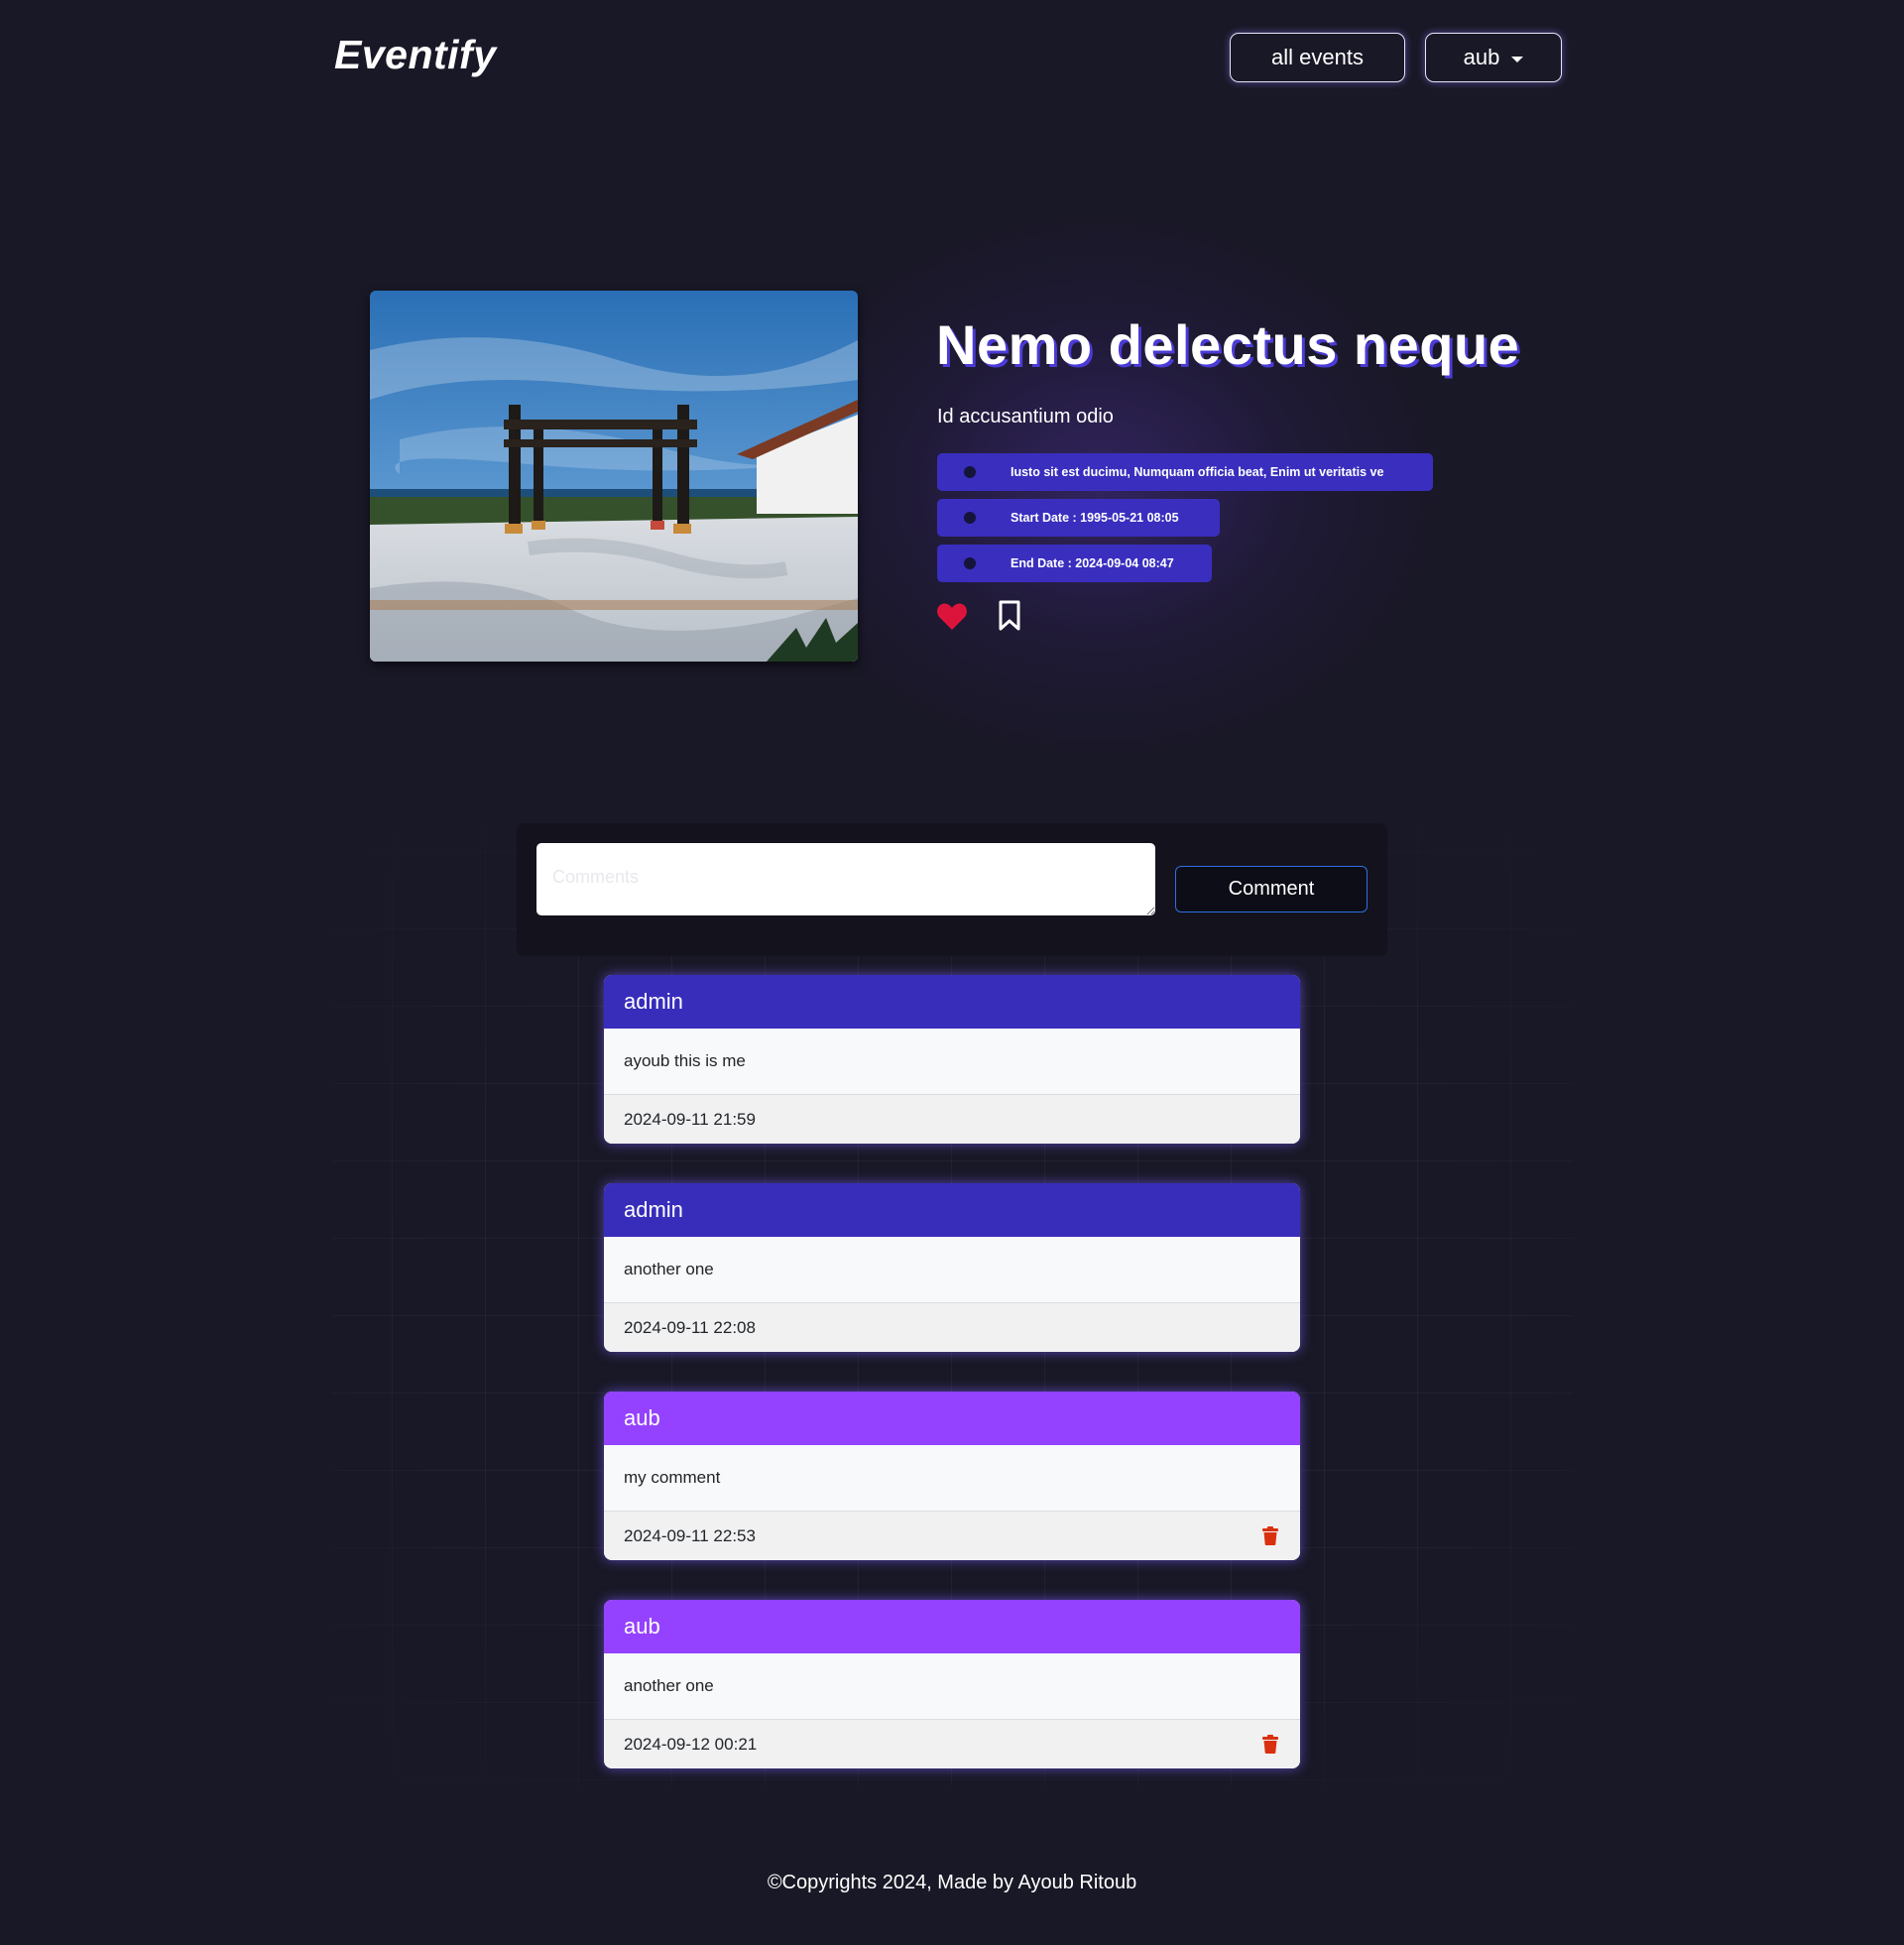  I want to click on comment-card: aub my comment 2024-09-11 22:53, so click(952, 1476).